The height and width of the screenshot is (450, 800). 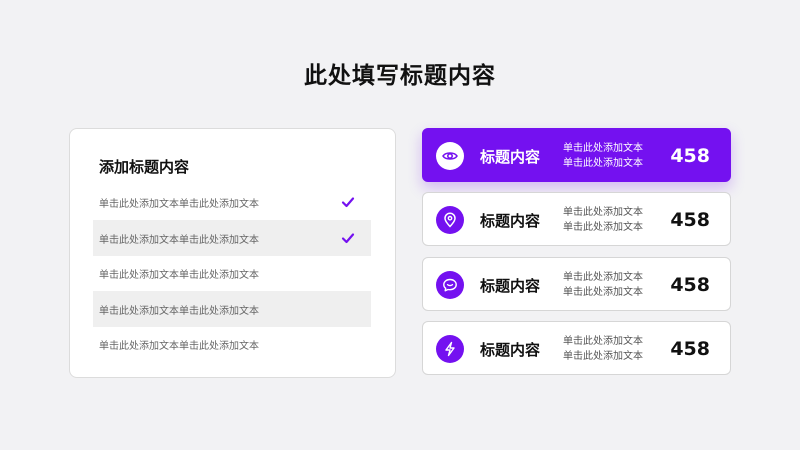 I want to click on location-pin-icon, so click(x=450, y=220).